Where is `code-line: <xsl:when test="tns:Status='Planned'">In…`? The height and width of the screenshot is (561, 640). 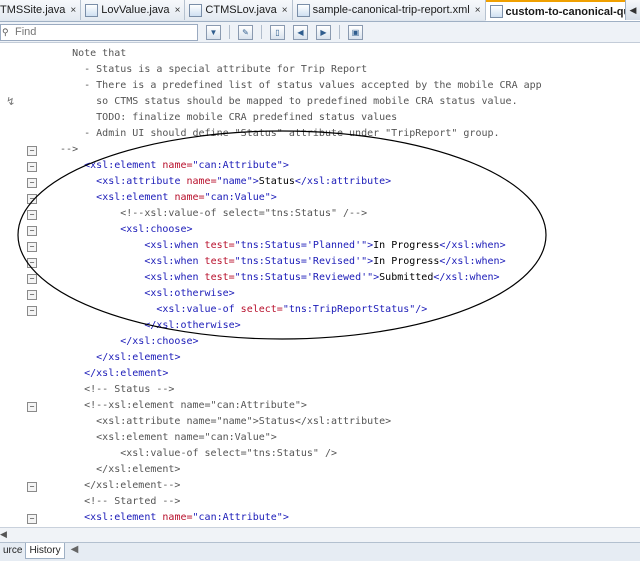 code-line: <xsl:when test="tns:Status='Planned'">In… is located at coordinates (277, 246).